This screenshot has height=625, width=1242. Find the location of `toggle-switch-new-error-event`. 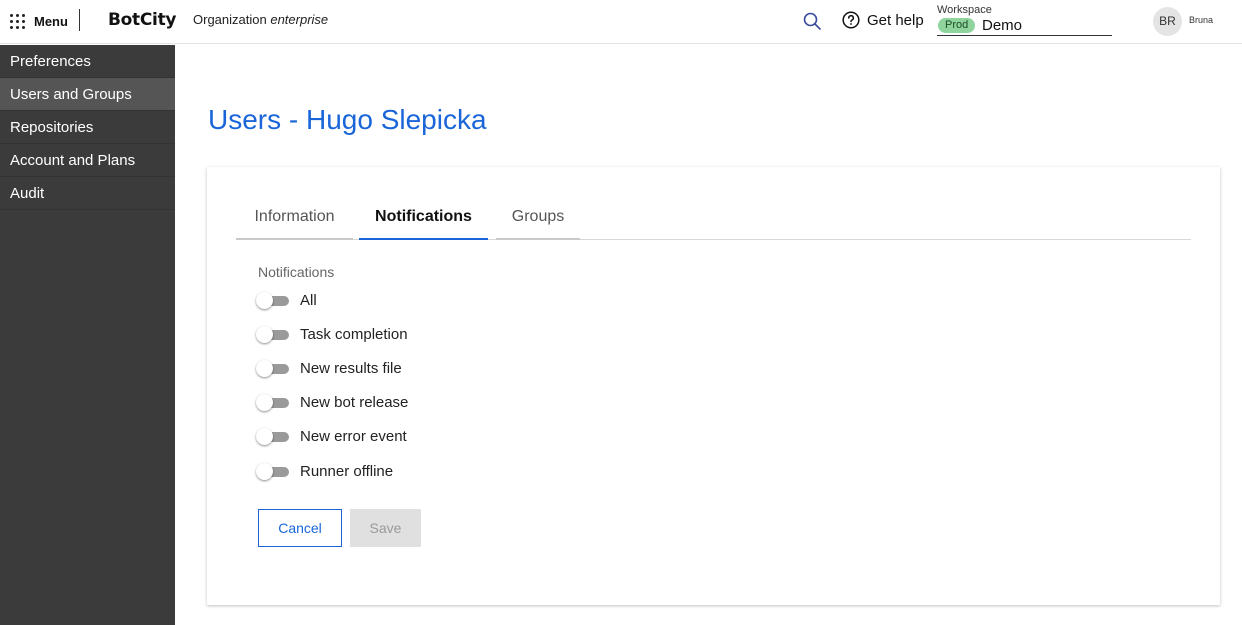

toggle-switch-new-error-event is located at coordinates (273, 436).